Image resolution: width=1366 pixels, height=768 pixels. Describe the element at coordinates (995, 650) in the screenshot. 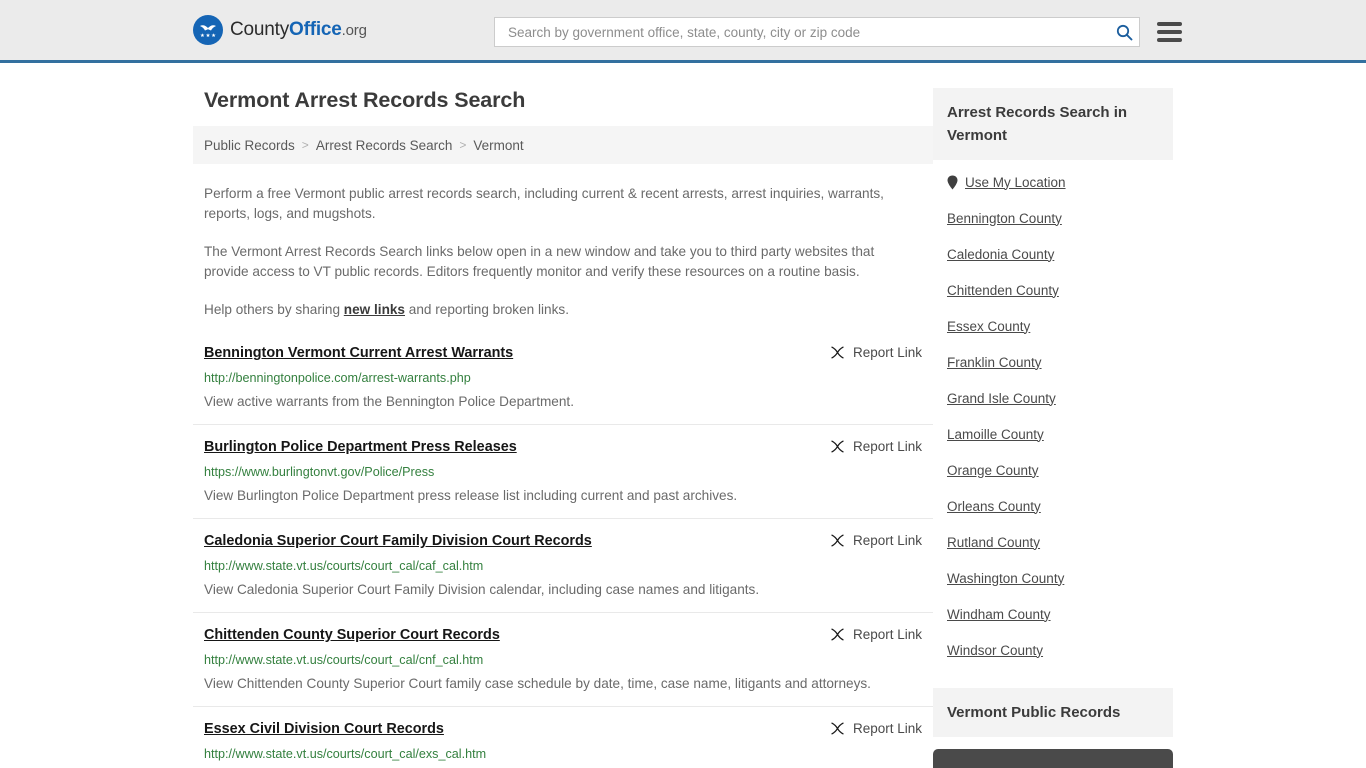

I see `sidebar-item-label: Windsor County` at that location.